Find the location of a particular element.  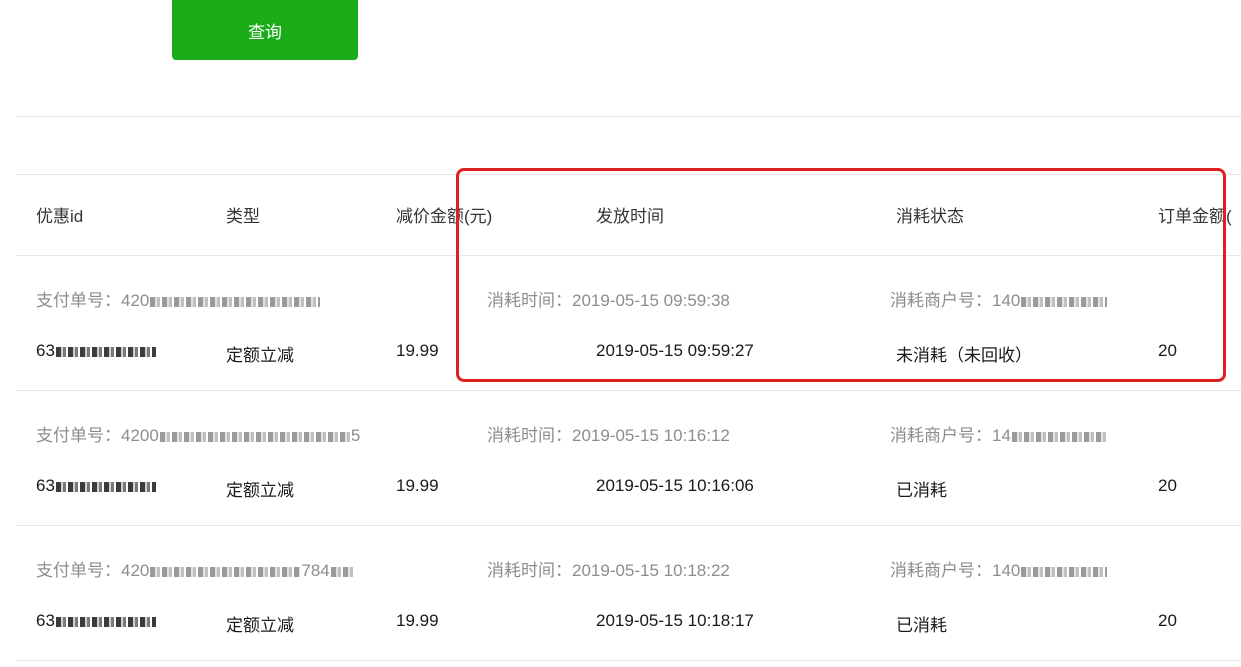

header-divider is located at coordinates (628, 255).